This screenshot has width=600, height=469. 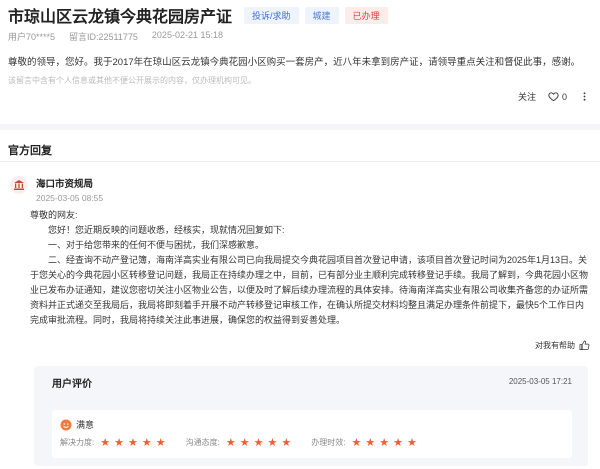 What do you see at coordinates (30, 151) in the screenshot?
I see `official-reply-title: 官方回复` at bounding box center [30, 151].